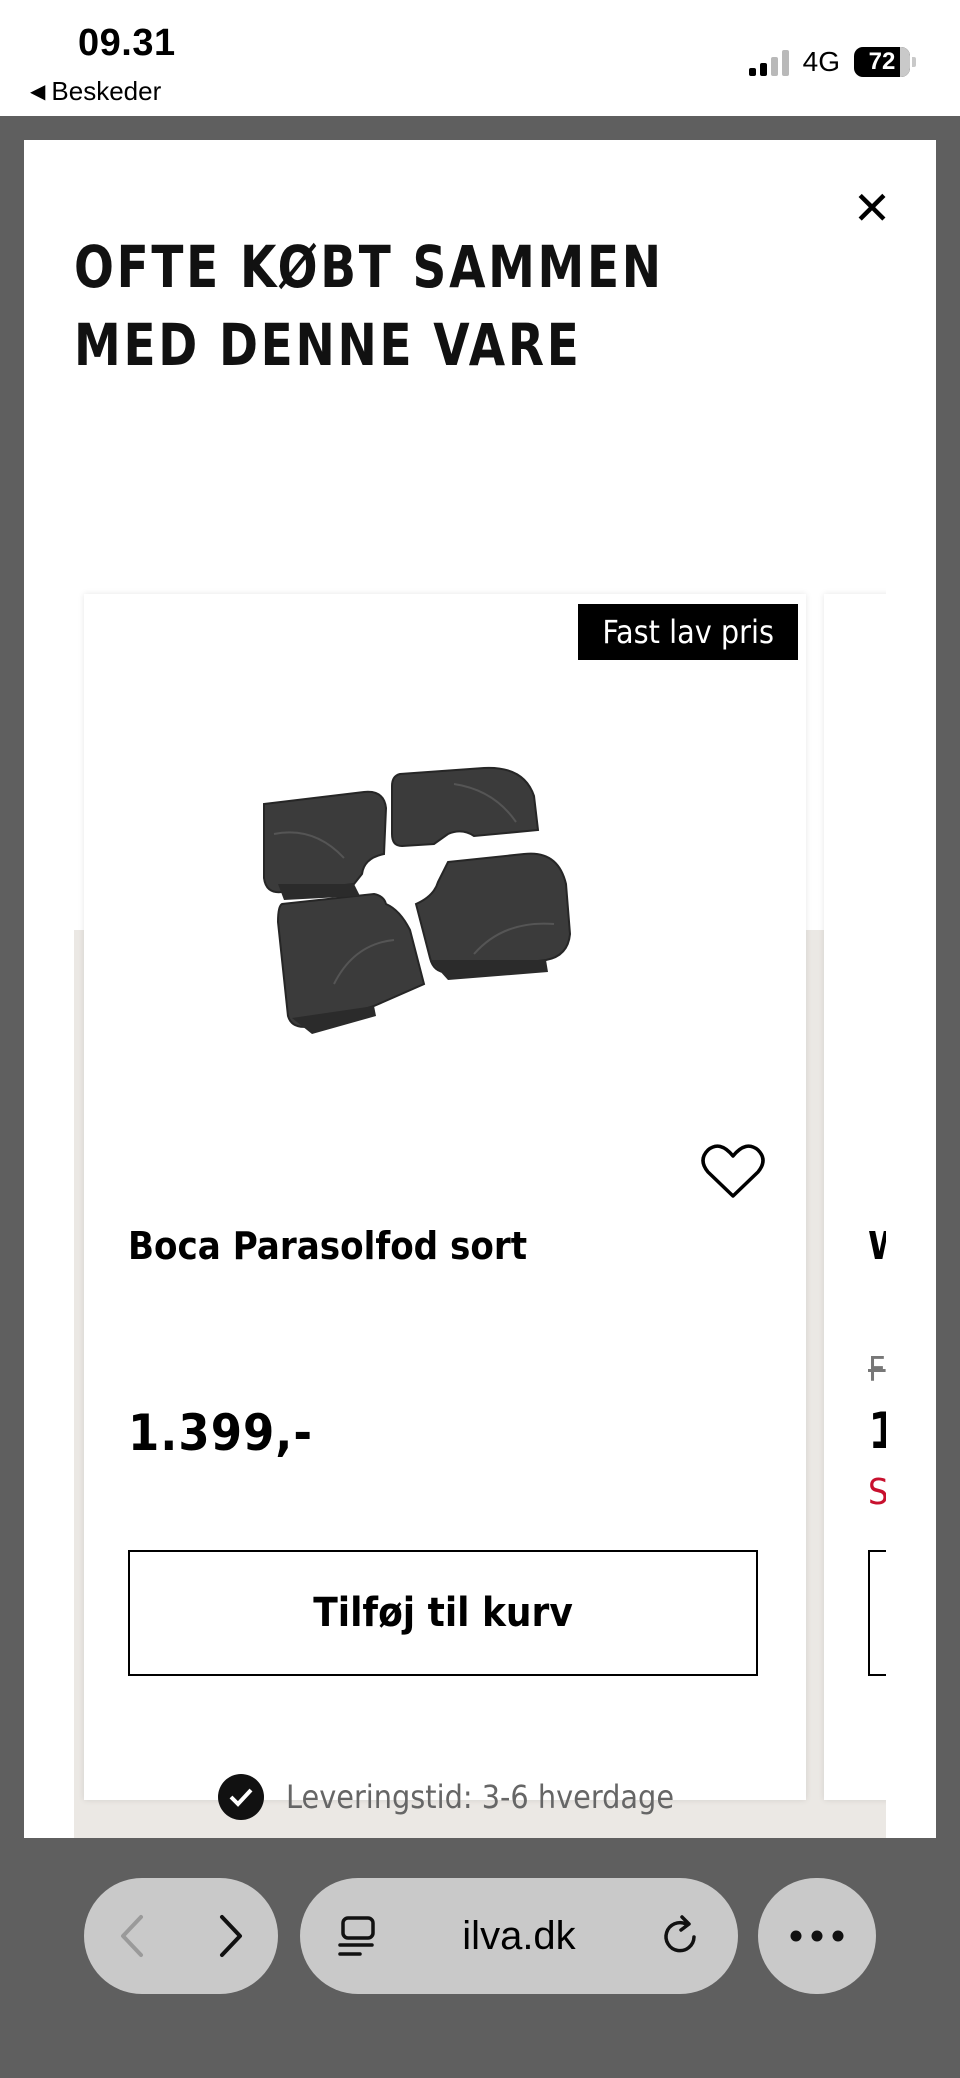  Describe the element at coordinates (106, 91) in the screenshot. I see `back-app-label: Beskeder` at that location.